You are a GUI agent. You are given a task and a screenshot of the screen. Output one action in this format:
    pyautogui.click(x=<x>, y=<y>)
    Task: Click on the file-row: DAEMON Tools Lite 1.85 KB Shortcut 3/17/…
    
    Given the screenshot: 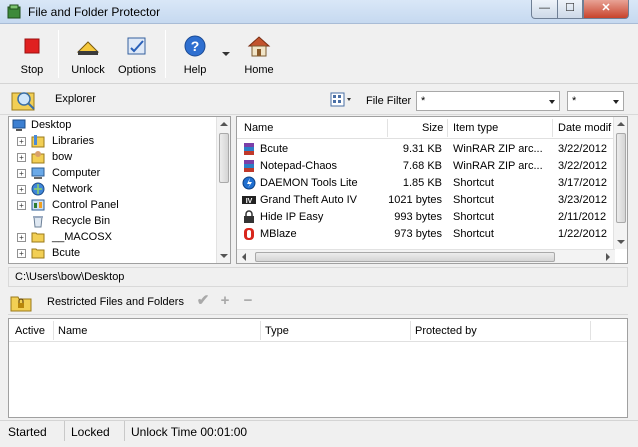 What is the action you would take?
    pyautogui.click(x=427, y=183)
    